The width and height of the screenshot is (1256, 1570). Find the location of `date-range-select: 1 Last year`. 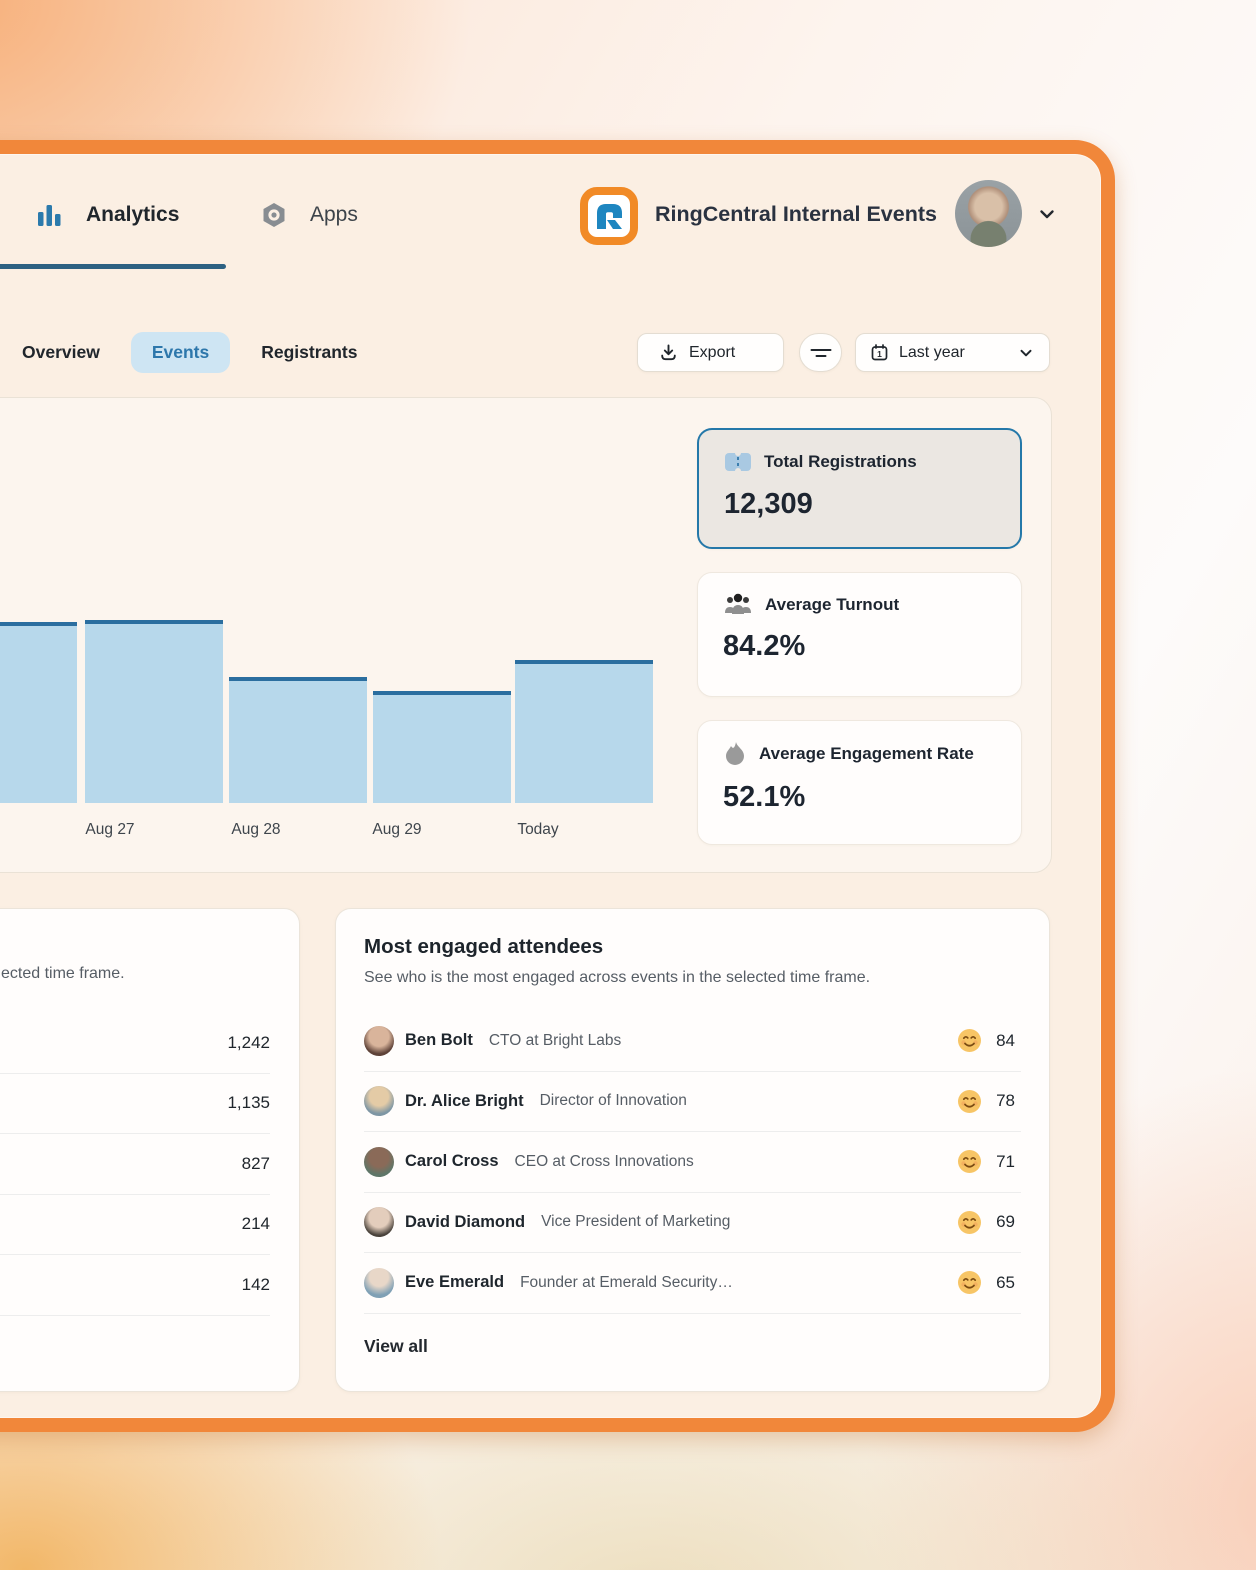

date-range-select: 1 Last year is located at coordinates (952, 352).